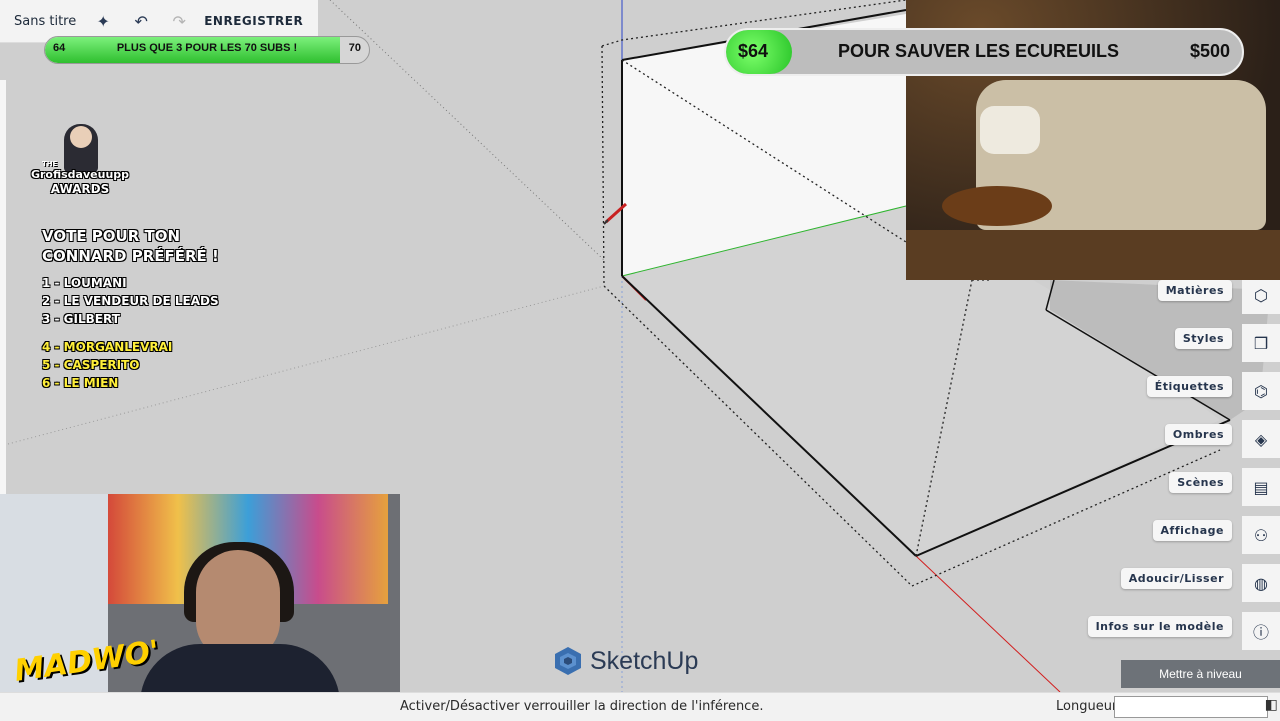 Image resolution: width=1280 pixels, height=721 pixels. I want to click on save-button: ENREGISTRER, so click(253, 21).